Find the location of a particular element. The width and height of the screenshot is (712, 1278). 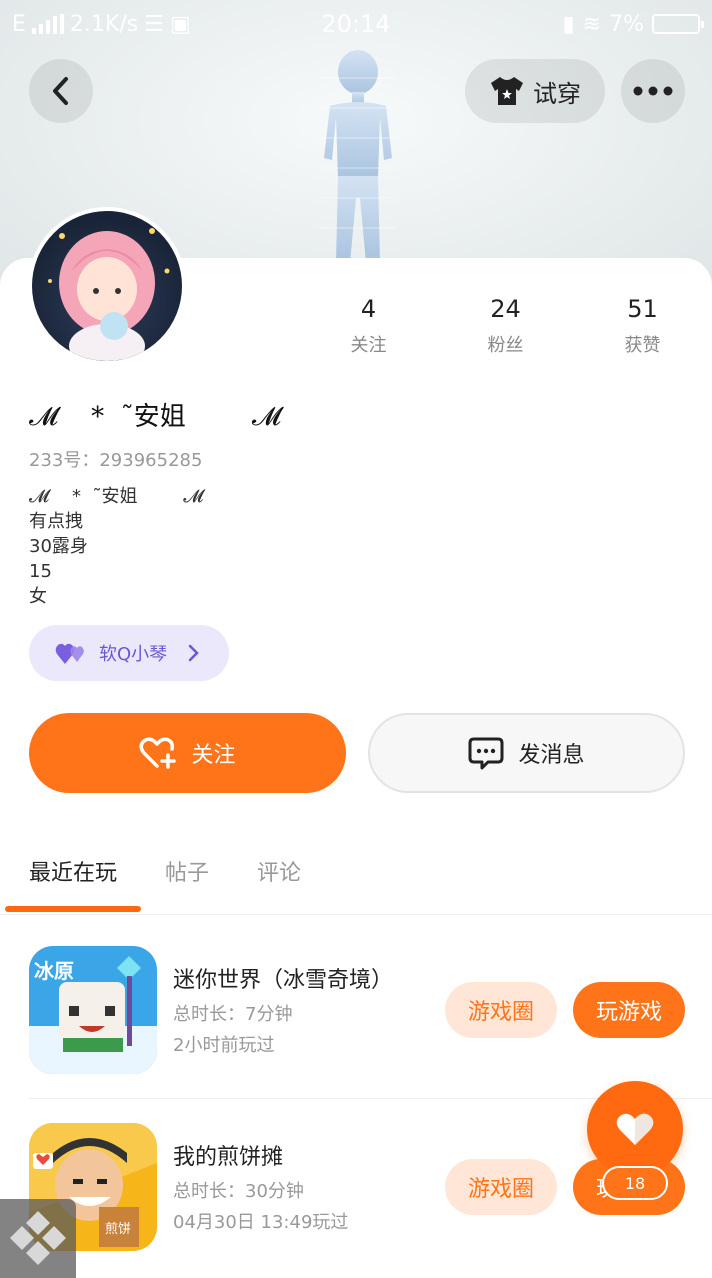

stat-value: 24 is located at coordinates (505, 309).